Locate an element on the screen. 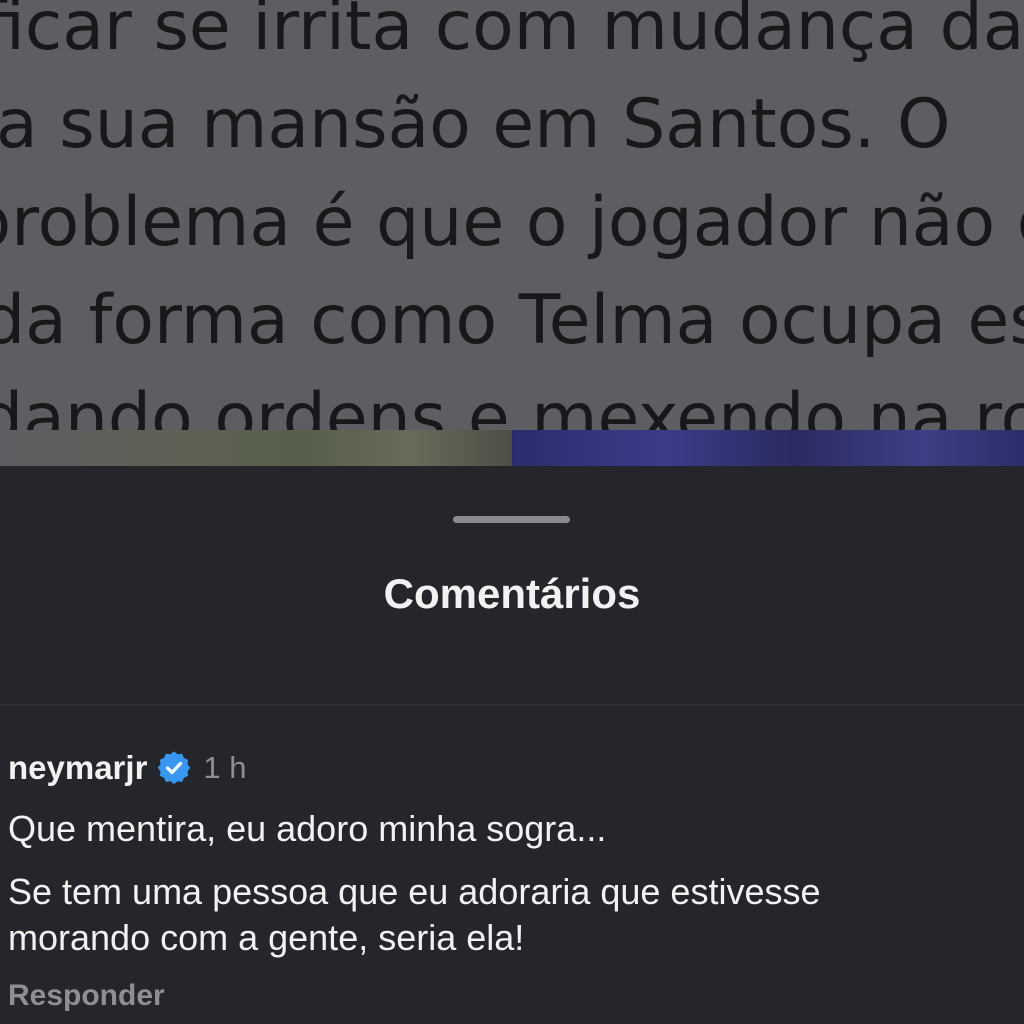  comment-timestamp: 1 h is located at coordinates (225, 767).